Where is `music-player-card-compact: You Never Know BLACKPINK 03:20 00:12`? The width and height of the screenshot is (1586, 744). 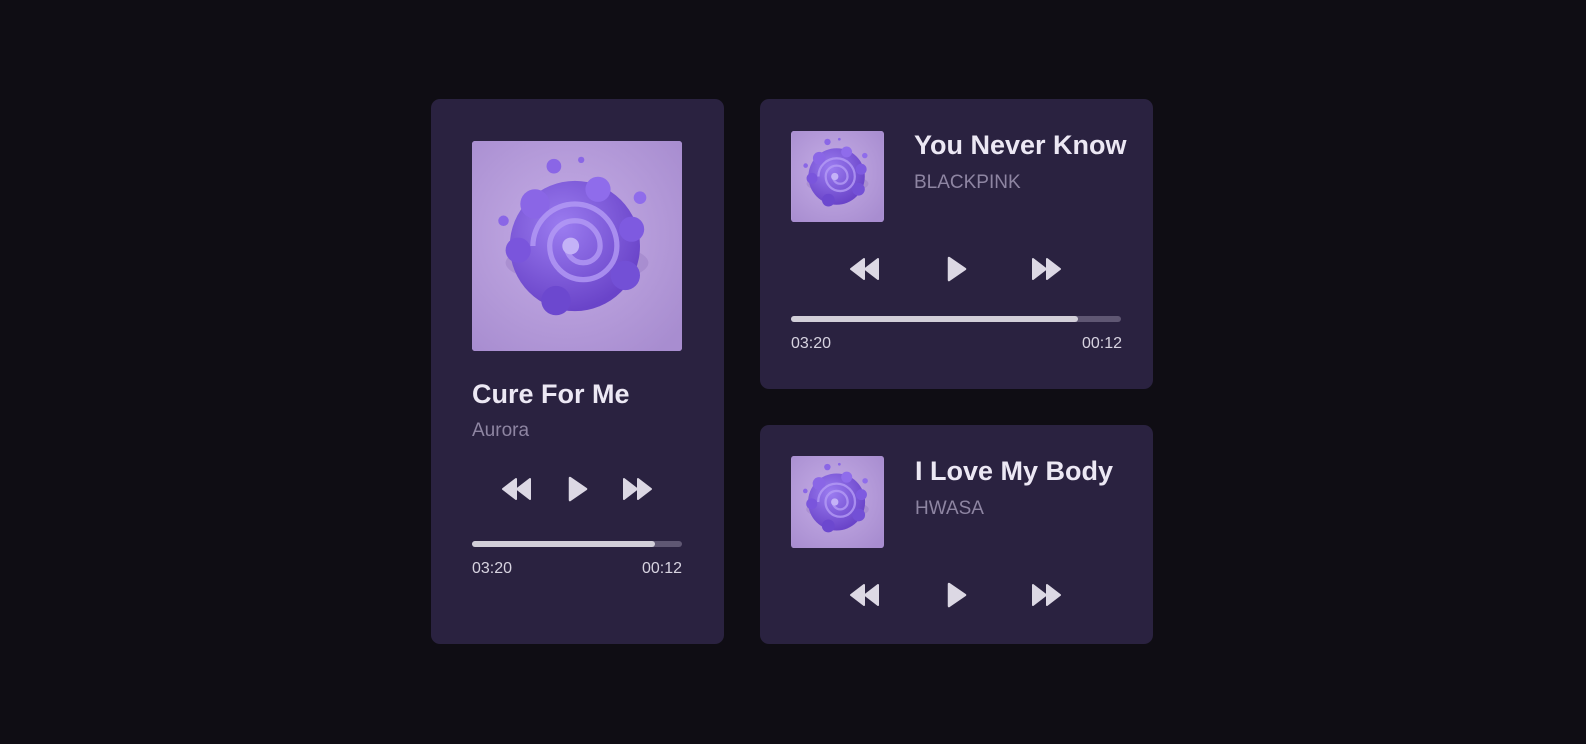 music-player-card-compact: You Never Know BLACKPINK 03:20 00:12 is located at coordinates (956, 244).